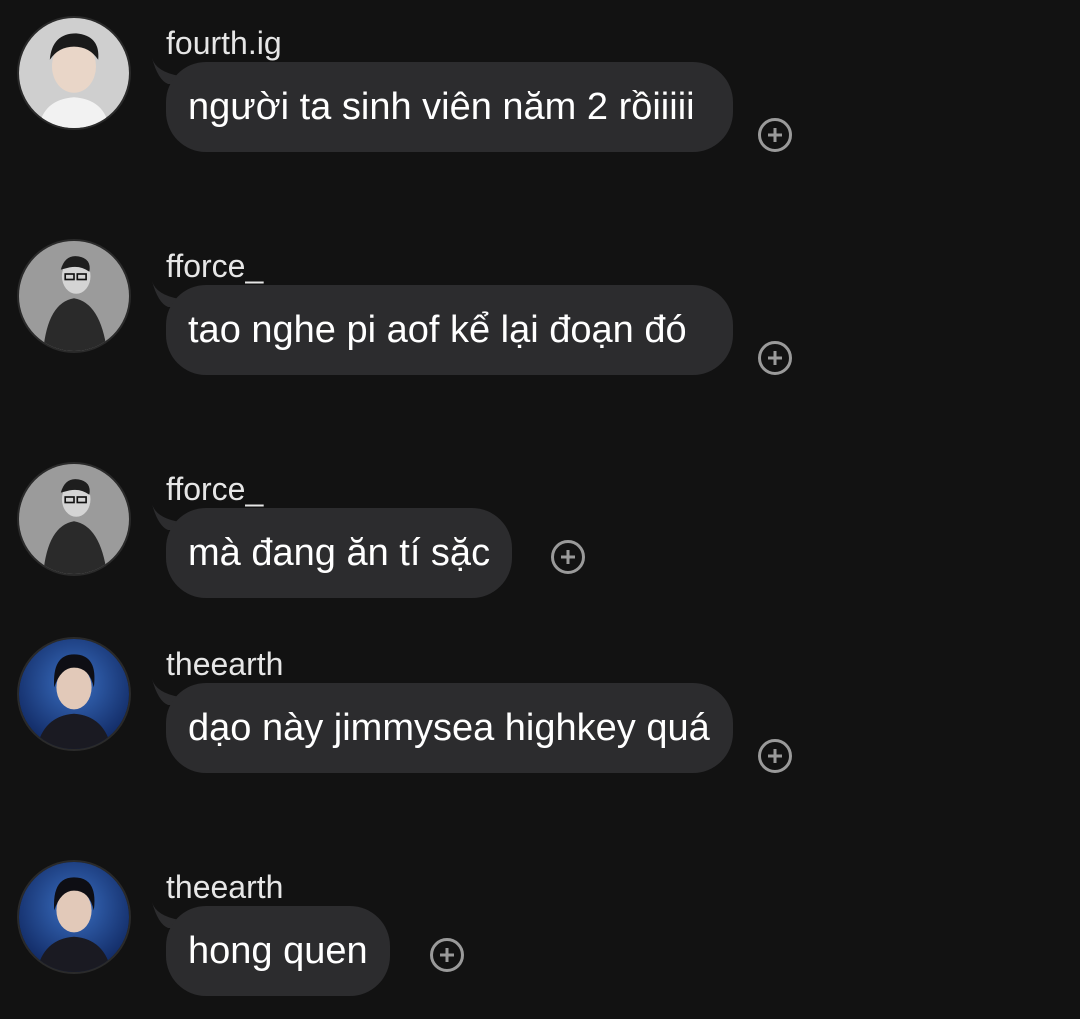  Describe the element at coordinates (339, 553) in the screenshot. I see `message-bubble: mà đang ăn tí sặc` at that location.